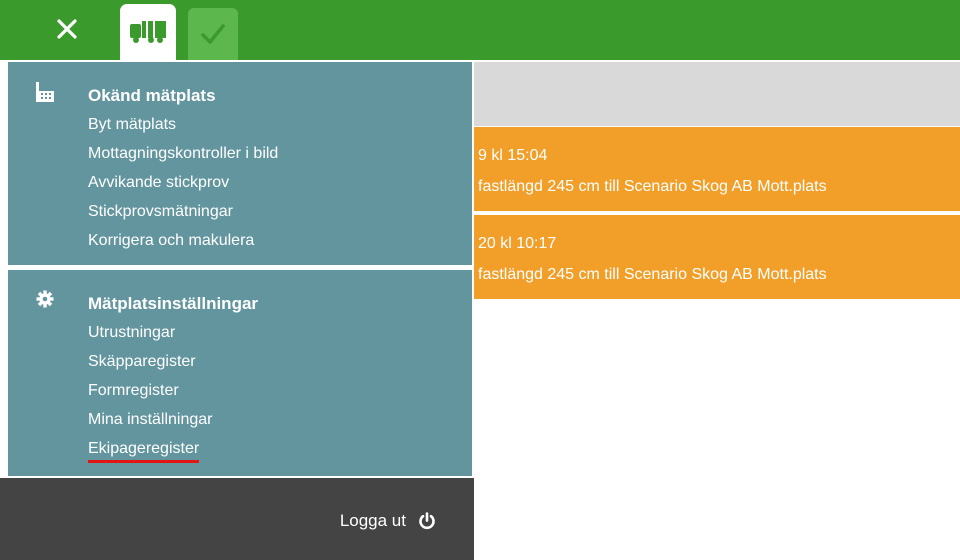  I want to click on menu-item-avvikande-stickprov: Avvikande stickprov, so click(183, 187).